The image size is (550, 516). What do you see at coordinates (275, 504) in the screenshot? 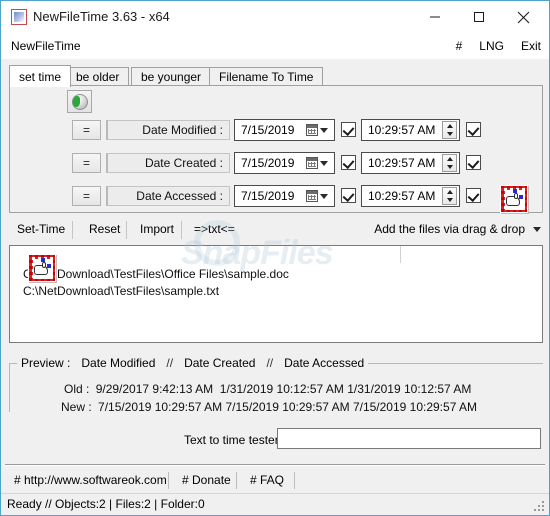
I see `status-bar: Ready // Objects:2 | Files:2 | Folder:0` at bounding box center [275, 504].